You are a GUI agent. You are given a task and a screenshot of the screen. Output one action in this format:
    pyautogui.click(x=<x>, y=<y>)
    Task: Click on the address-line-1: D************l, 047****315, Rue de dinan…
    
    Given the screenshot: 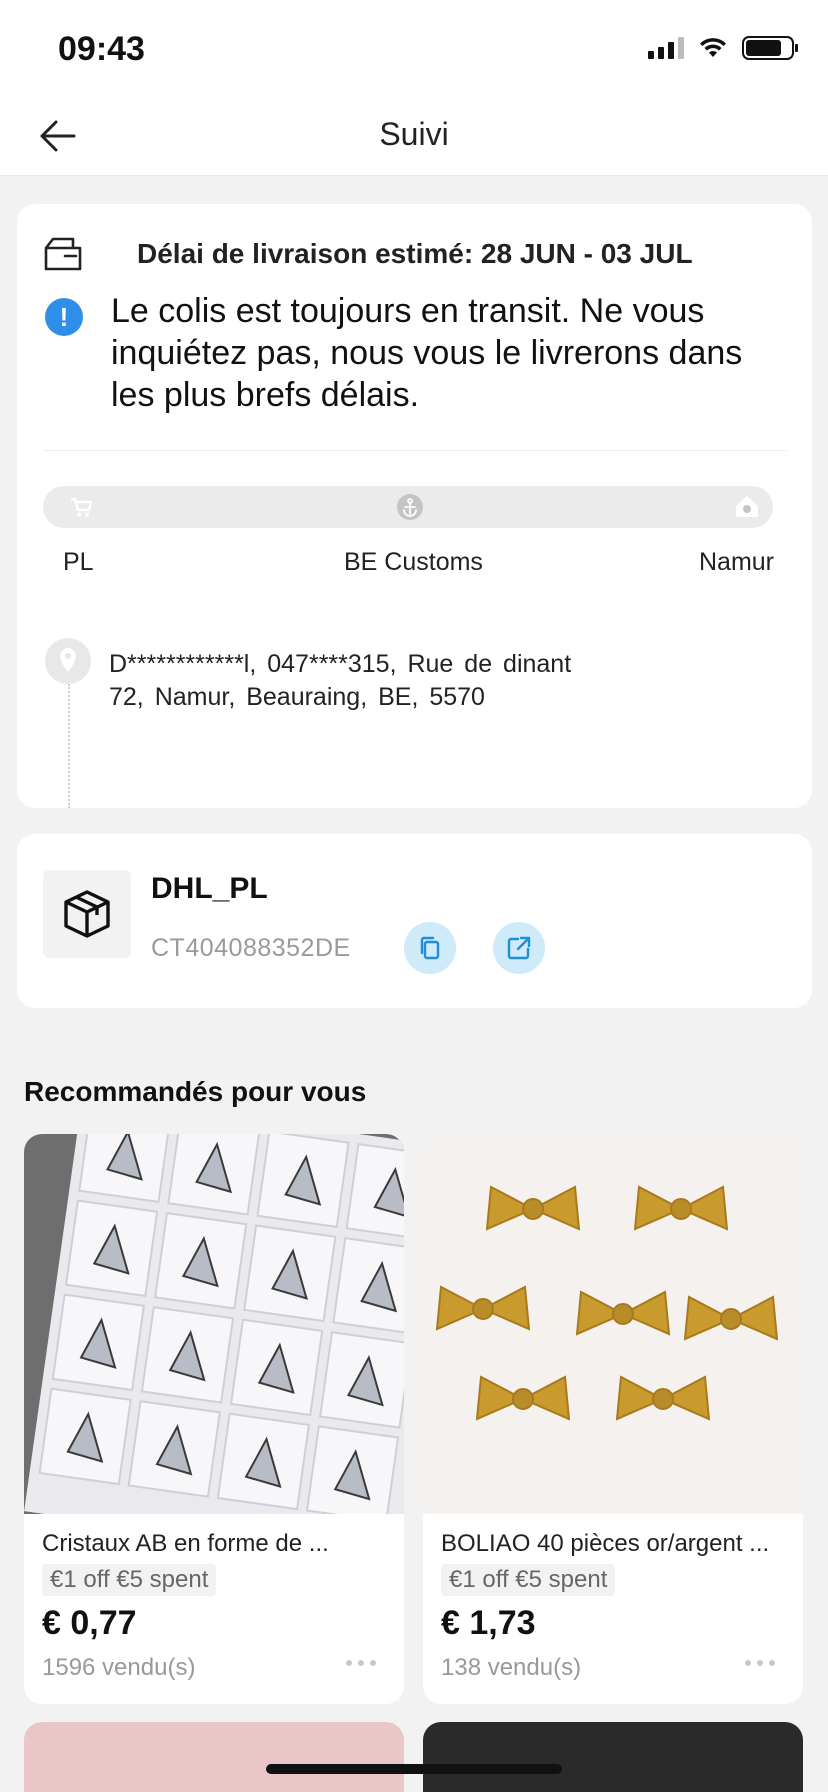 What is the action you would take?
    pyautogui.click(x=340, y=664)
    